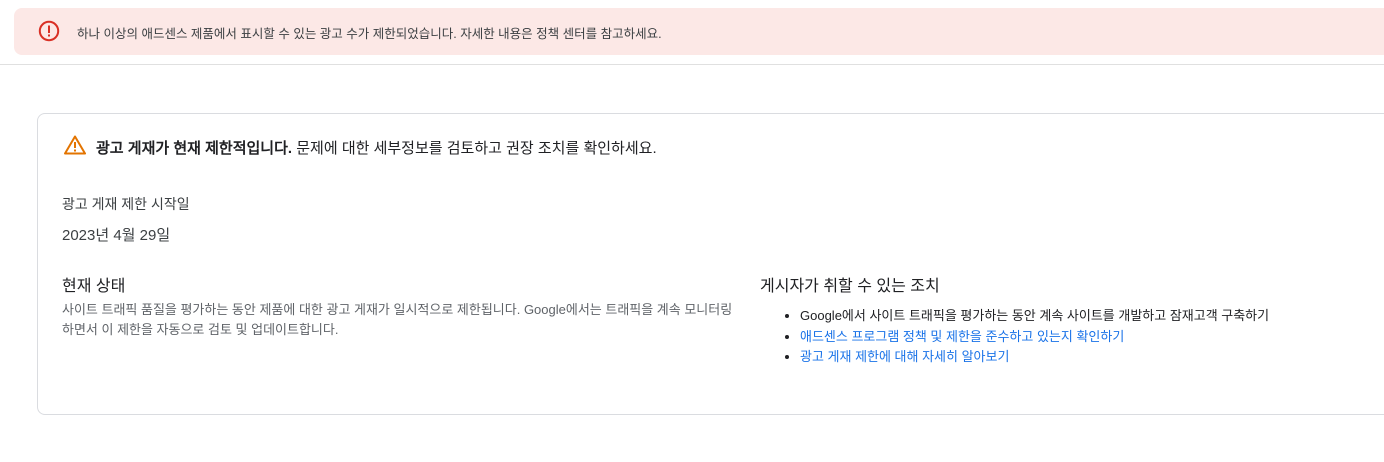 The width and height of the screenshot is (1384, 462). What do you see at coordinates (1034, 357) in the screenshot?
I see `action-link-learn-more: 광고 게재 제한에 대해 자세히 알아보기` at bounding box center [1034, 357].